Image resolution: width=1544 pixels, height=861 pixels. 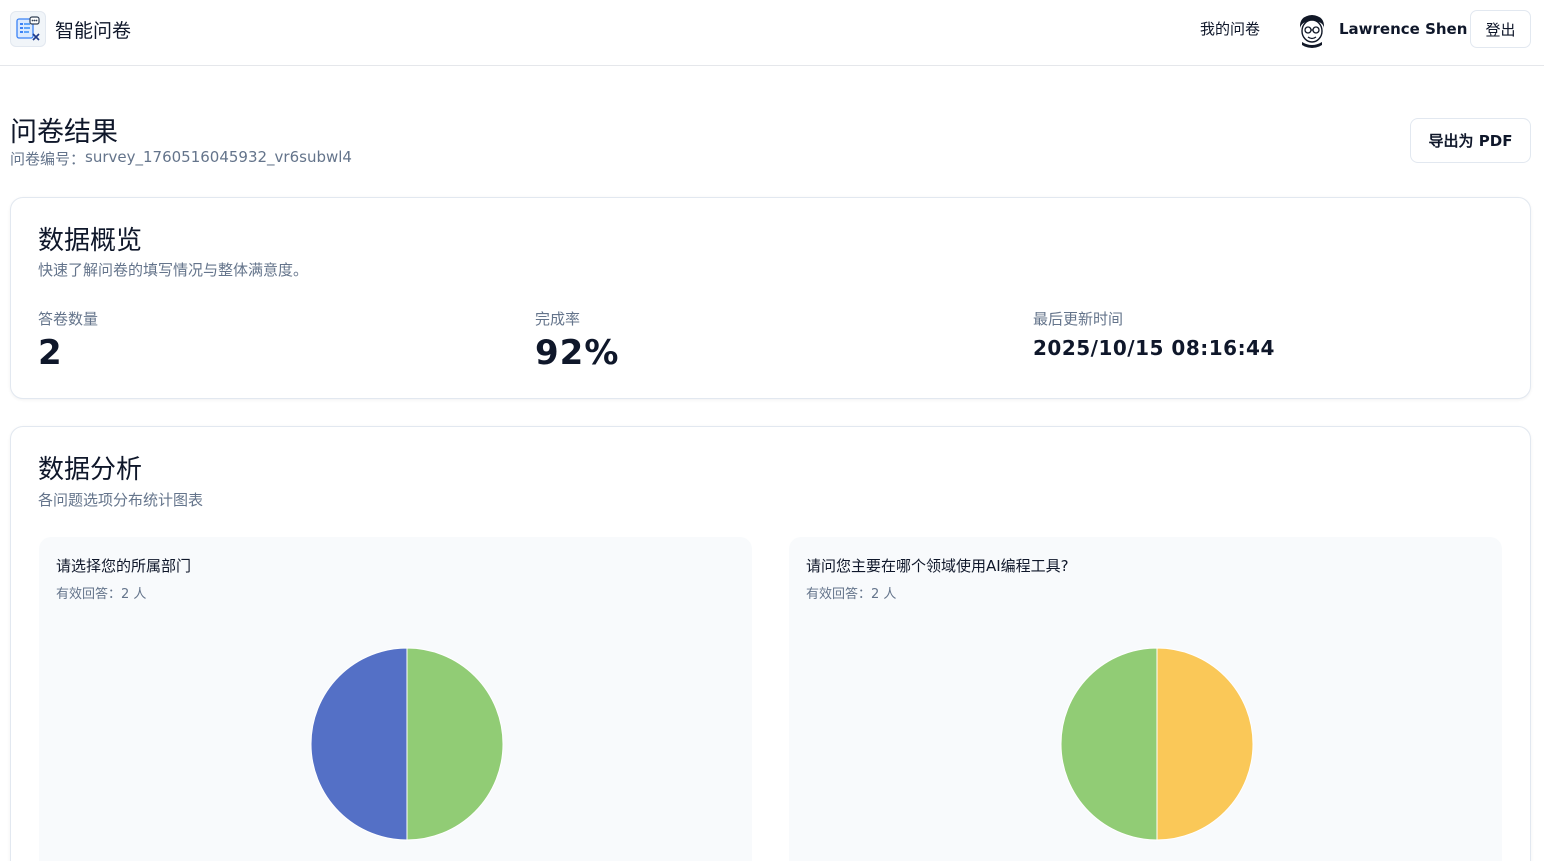 What do you see at coordinates (90, 470) in the screenshot?
I see `analysis-title: 数据分析` at bounding box center [90, 470].